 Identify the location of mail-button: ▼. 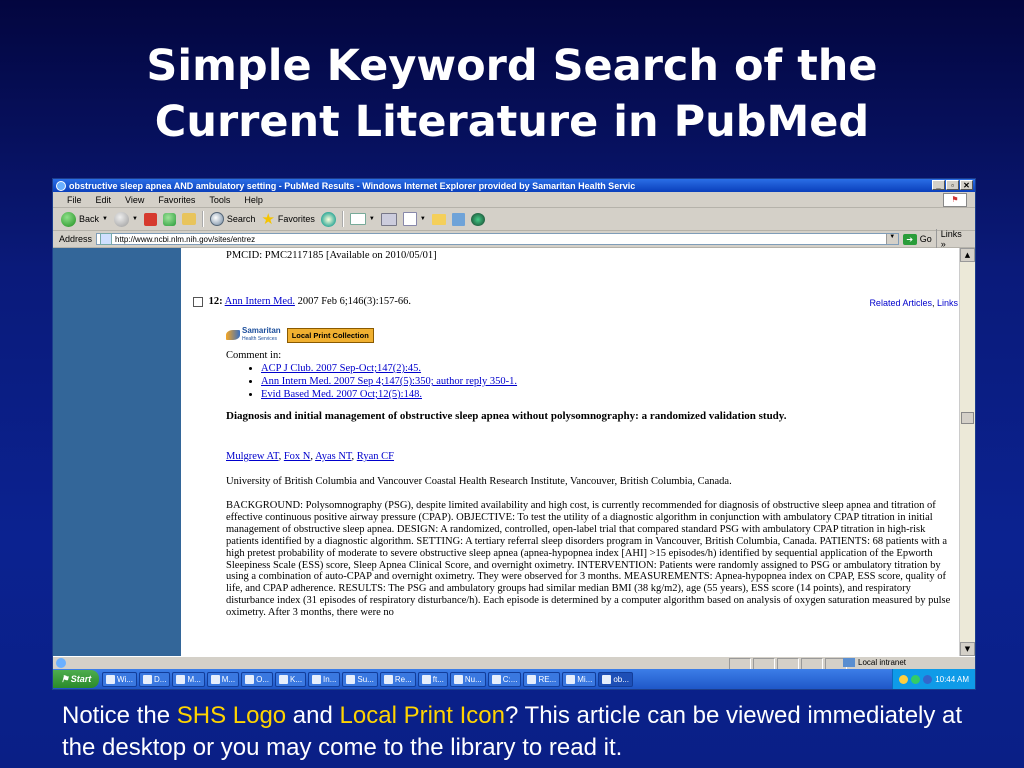
(362, 219).